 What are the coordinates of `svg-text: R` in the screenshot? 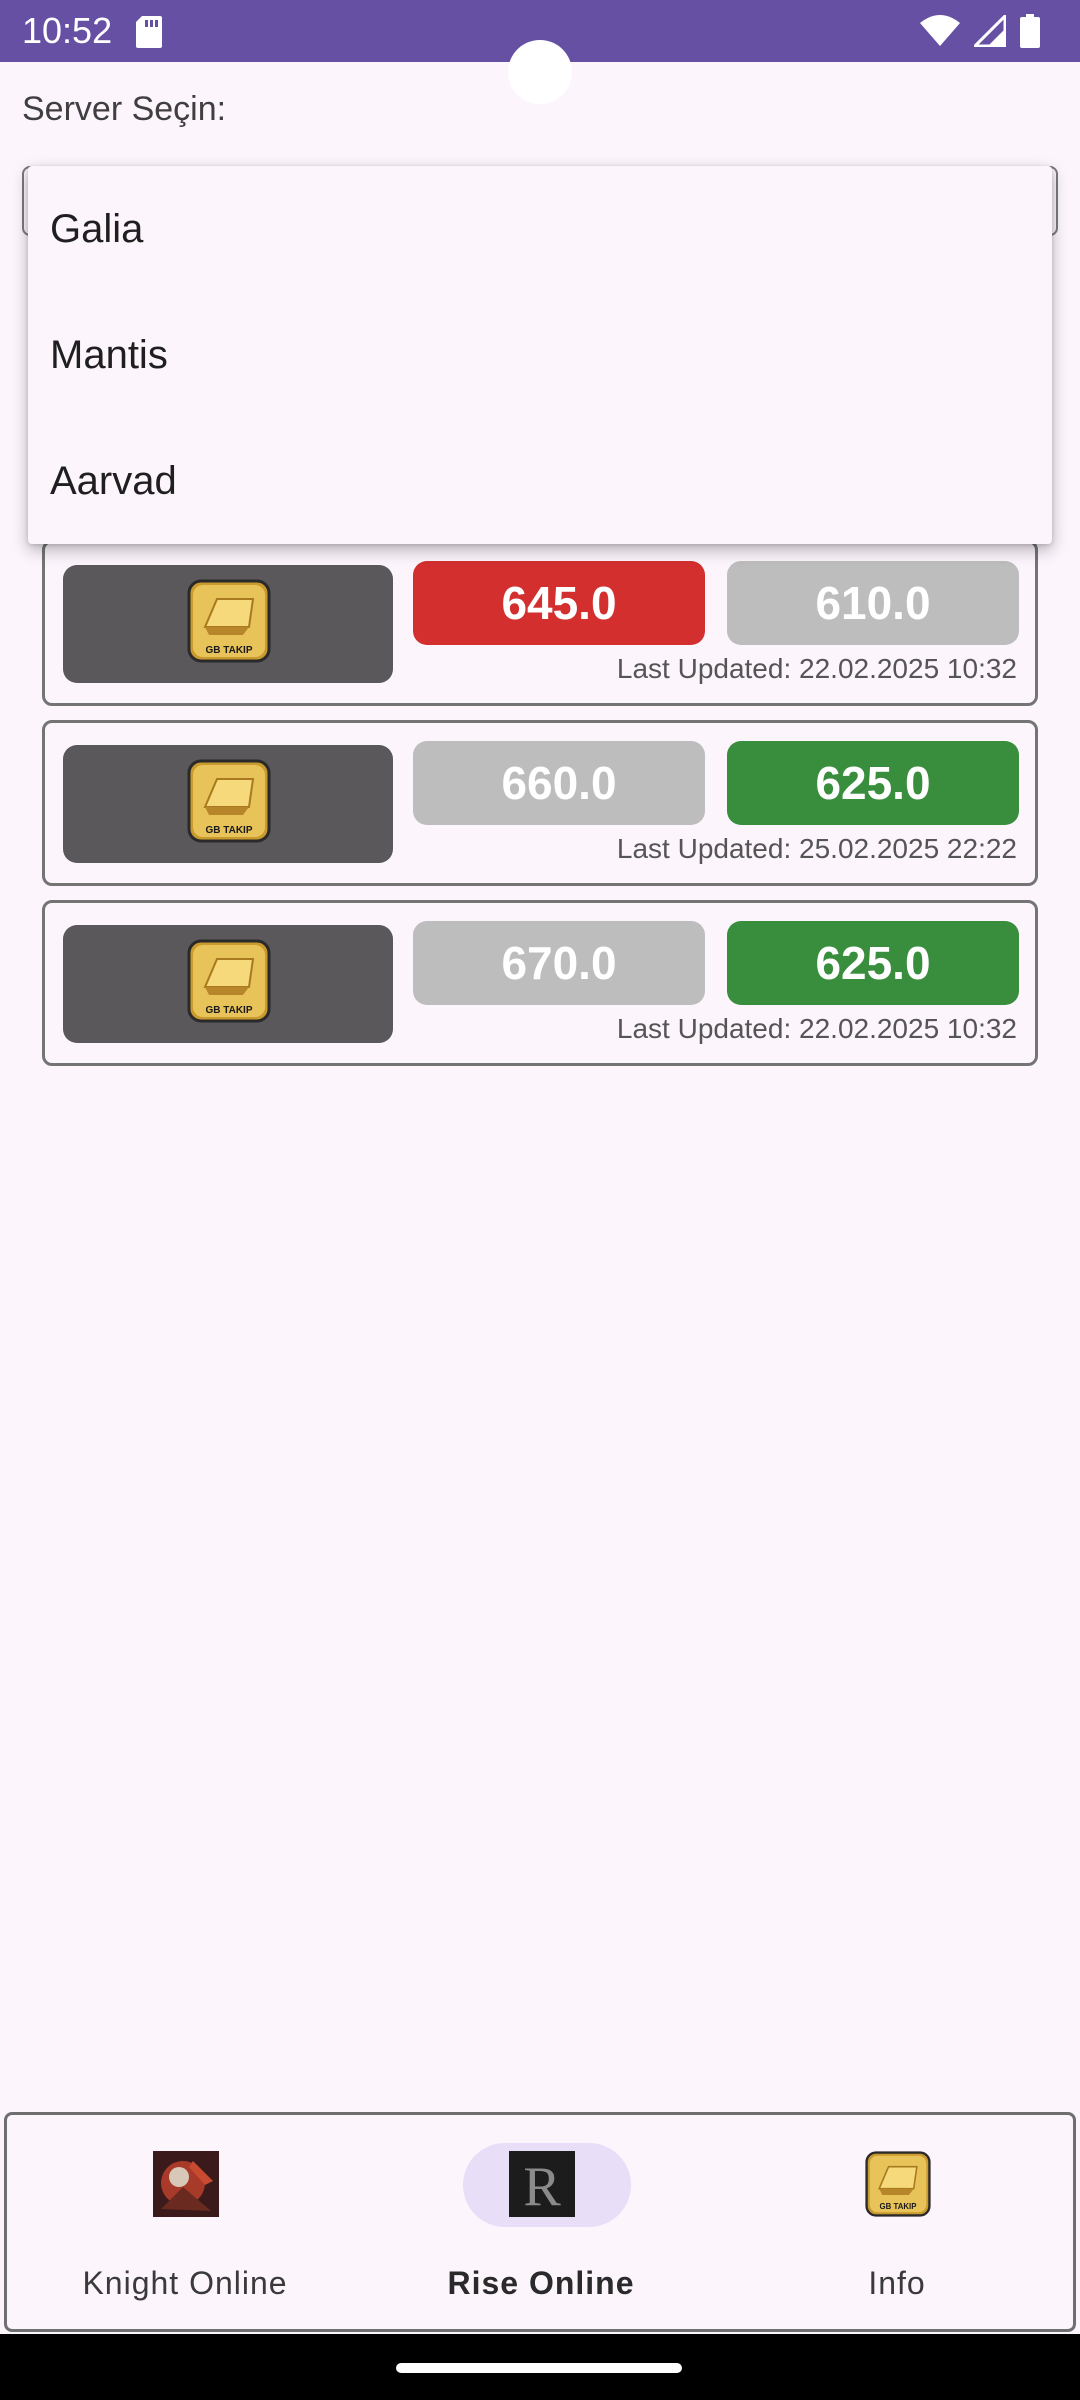 It's located at (542, 2186).